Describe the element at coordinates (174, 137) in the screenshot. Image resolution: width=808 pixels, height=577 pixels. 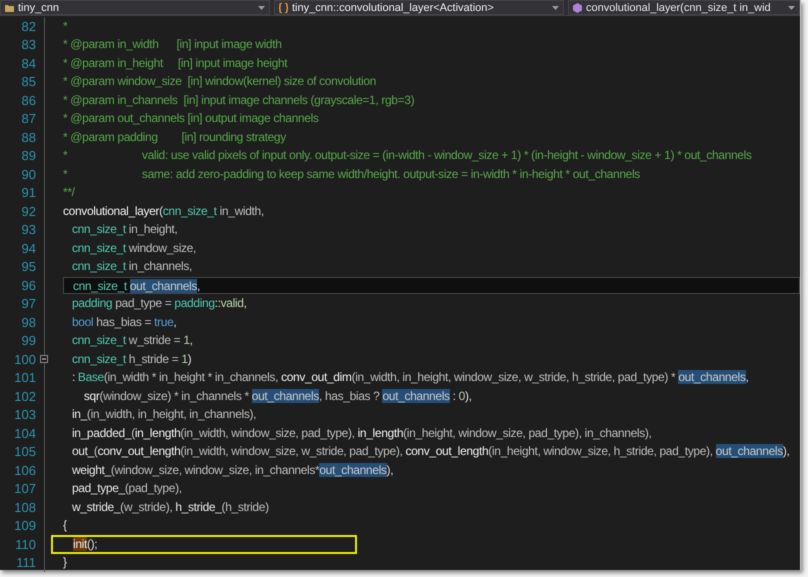
I see `code-line: * @param padding [in] rounding strategy` at that location.